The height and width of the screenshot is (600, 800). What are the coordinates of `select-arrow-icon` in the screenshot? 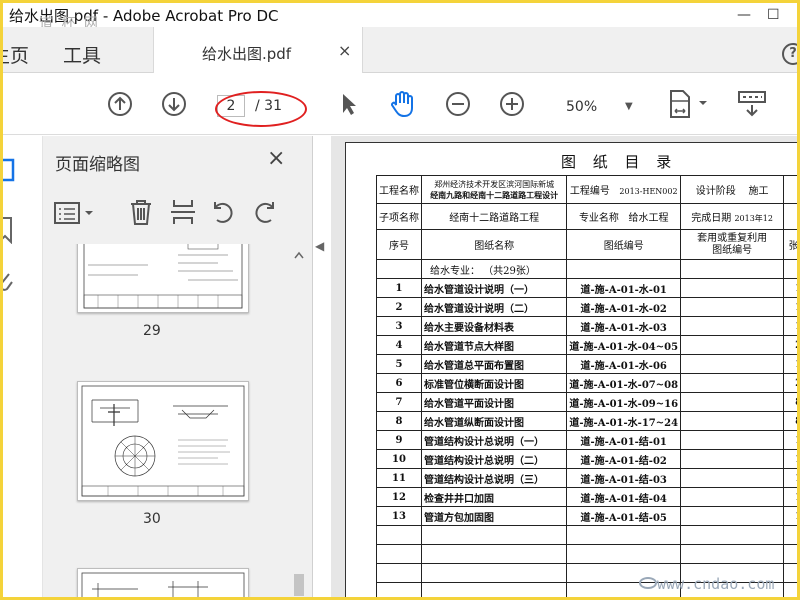 It's located at (348, 104).